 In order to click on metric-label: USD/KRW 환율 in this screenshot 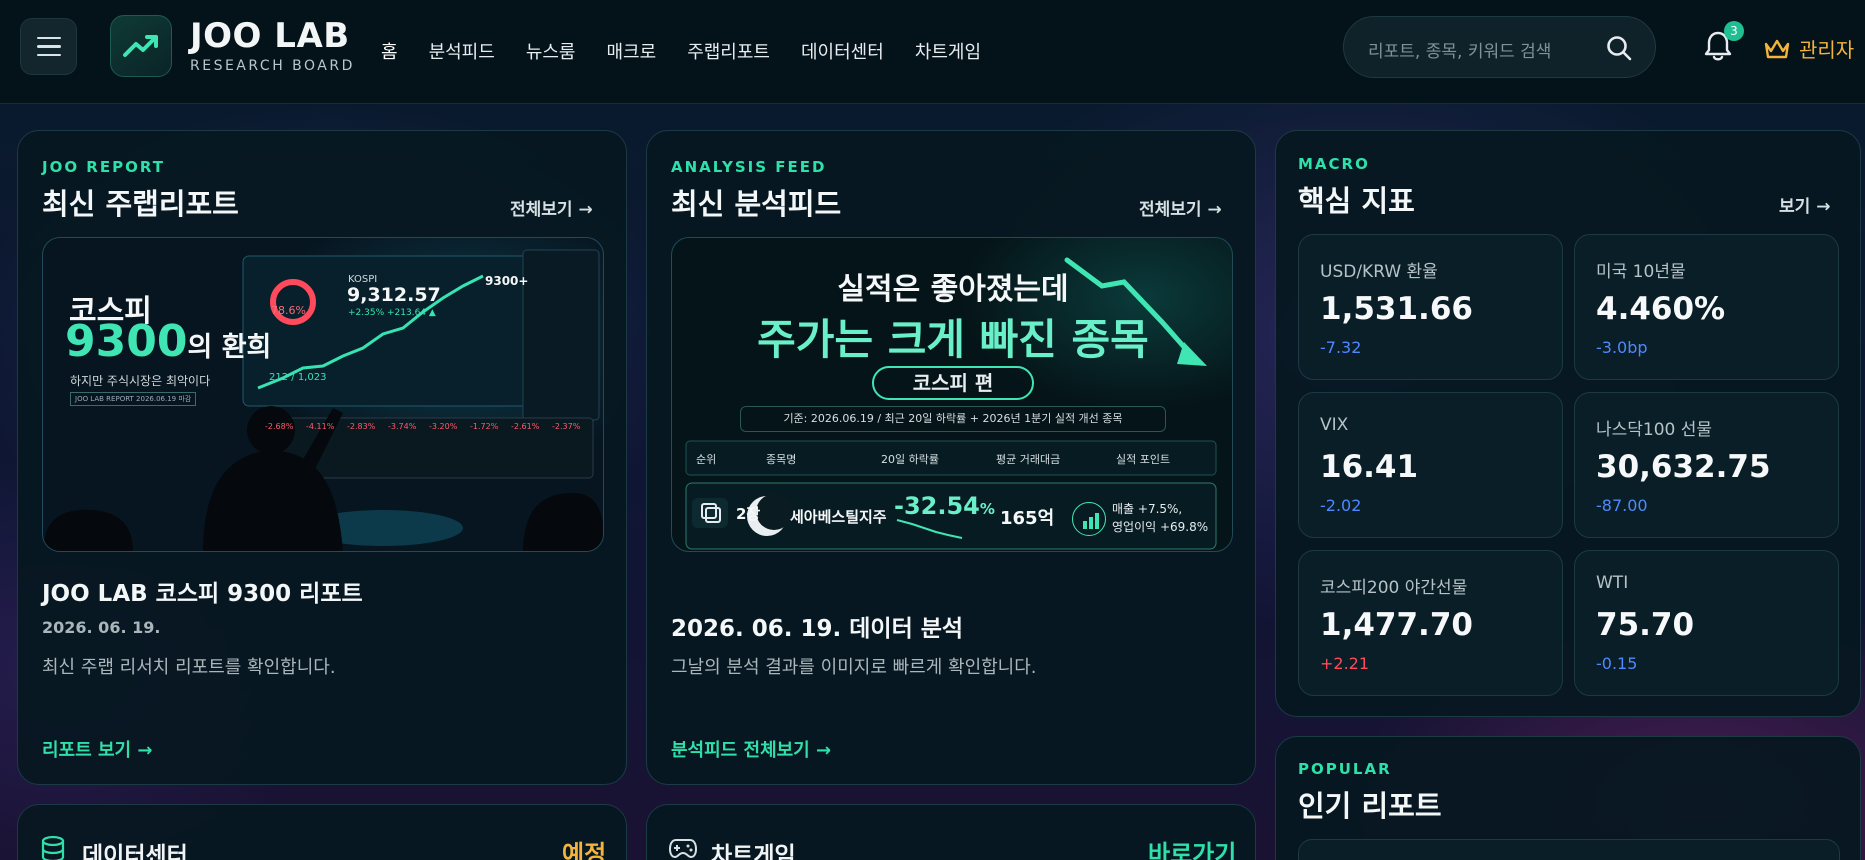, I will do `click(1379, 272)`.